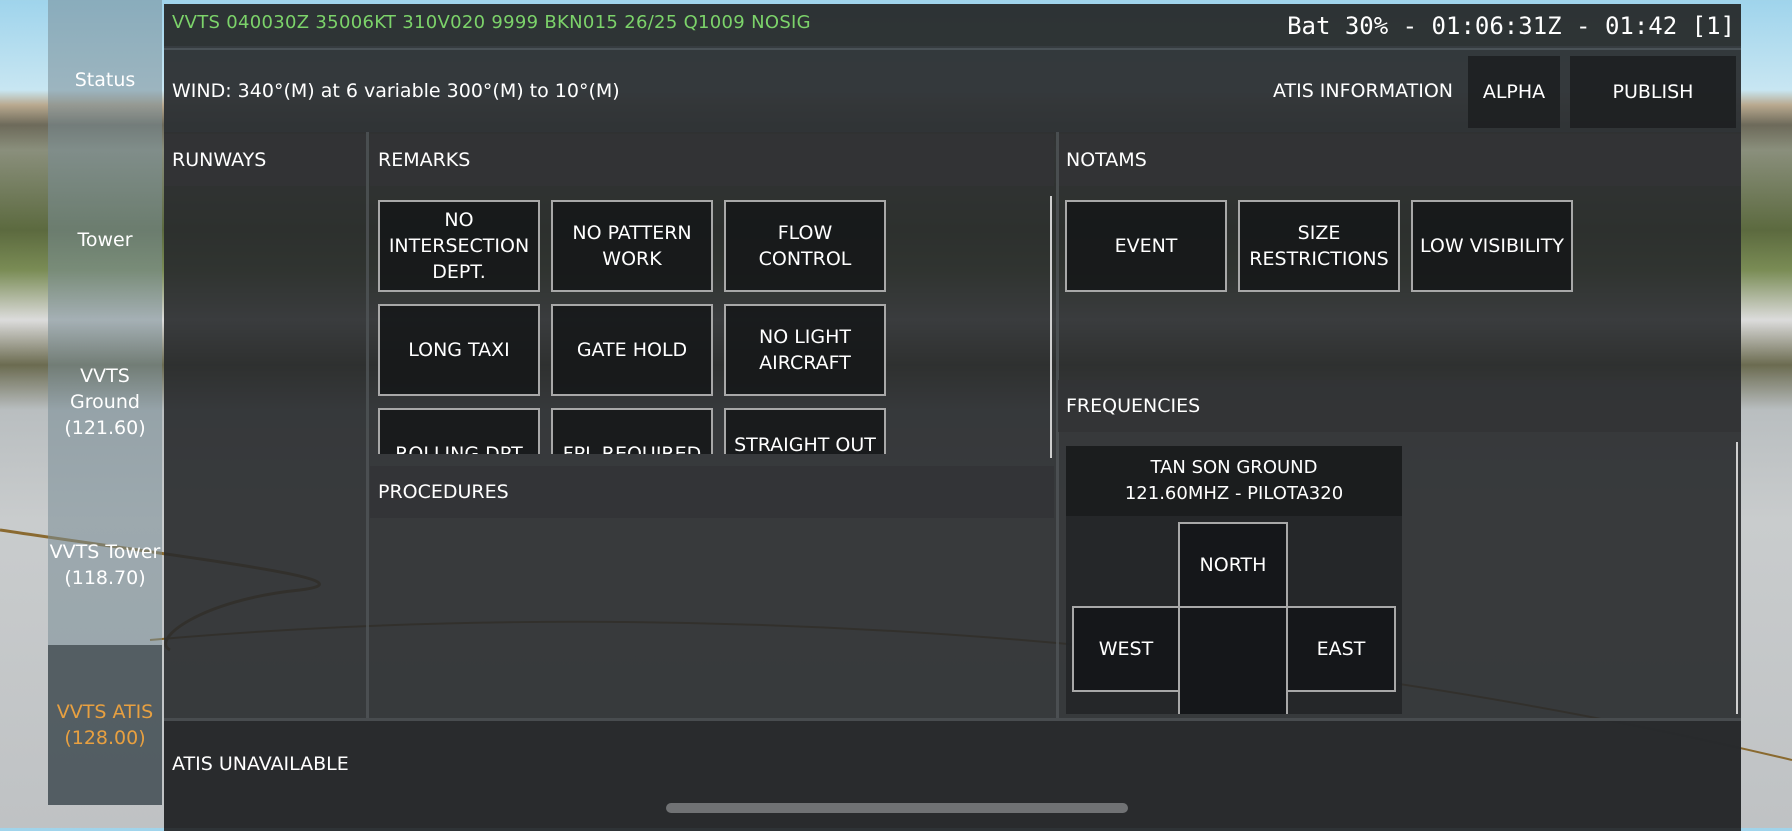 This screenshot has height=831, width=1792. I want to click on sidebar-item-label: Tower, so click(105, 240).